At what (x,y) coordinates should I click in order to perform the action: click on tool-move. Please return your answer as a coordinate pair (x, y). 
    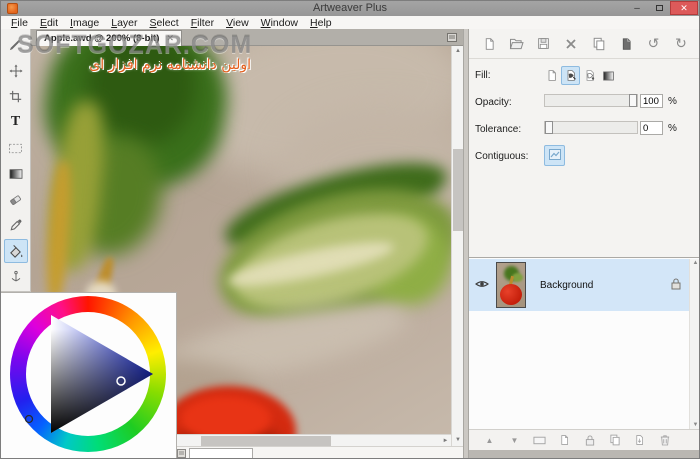
    Looking at the image, I should click on (16, 71).